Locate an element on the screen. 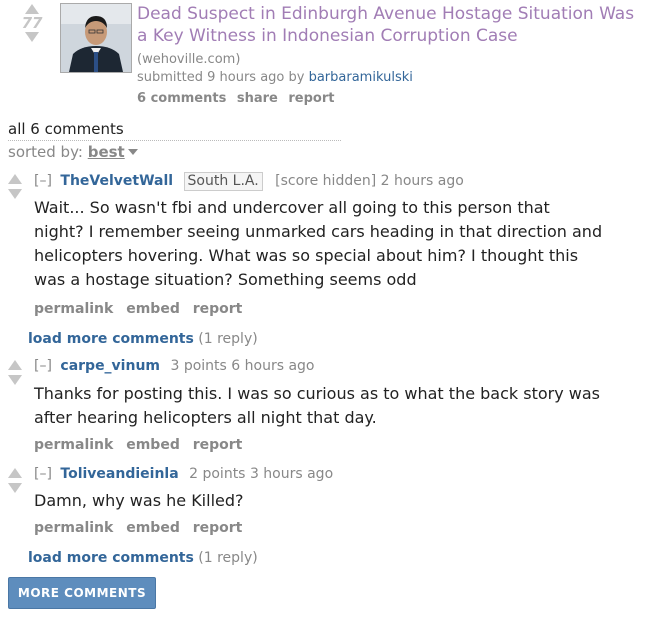  post-buttons: 6 comments share report is located at coordinates (238, 98).